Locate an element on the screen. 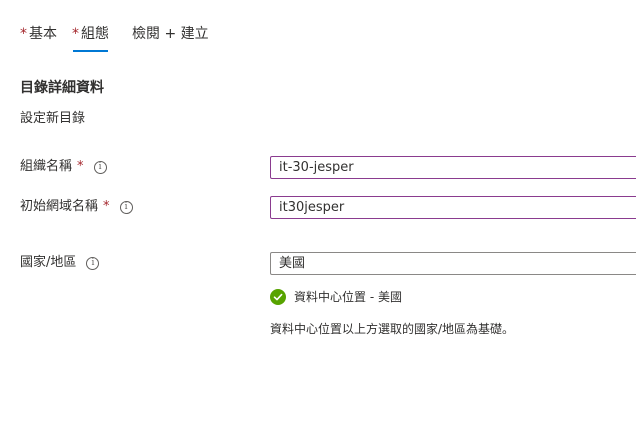 This screenshot has height=437, width=636. domain-name-label: 初始網域名稱 is located at coordinates (59, 206).